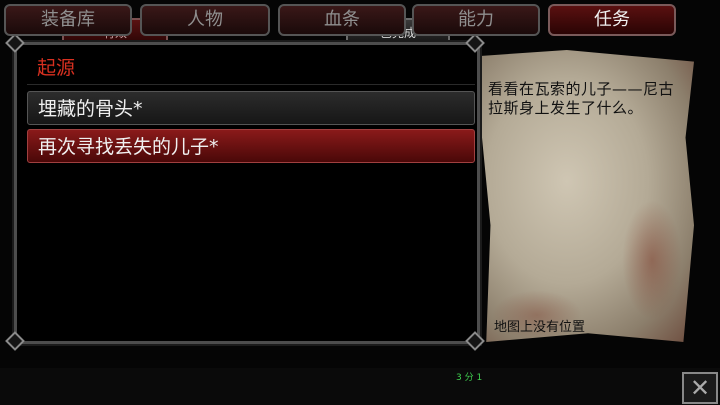 The height and width of the screenshot is (405, 720). Describe the element at coordinates (205, 20) in the screenshot. I see `nav-button-character: 人物` at that location.